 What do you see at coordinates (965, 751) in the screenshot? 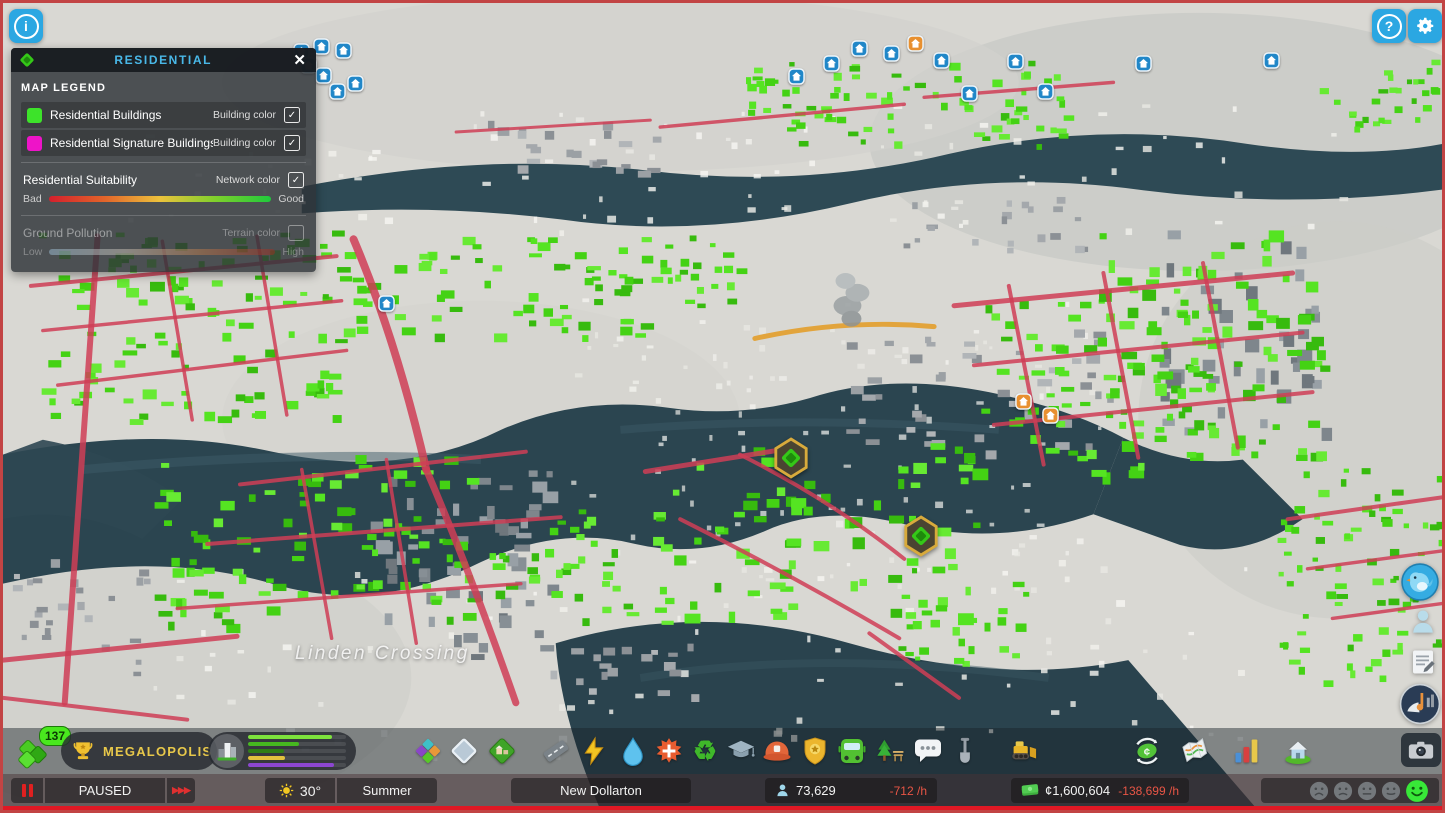
I see `terraforming-icon` at bounding box center [965, 751].